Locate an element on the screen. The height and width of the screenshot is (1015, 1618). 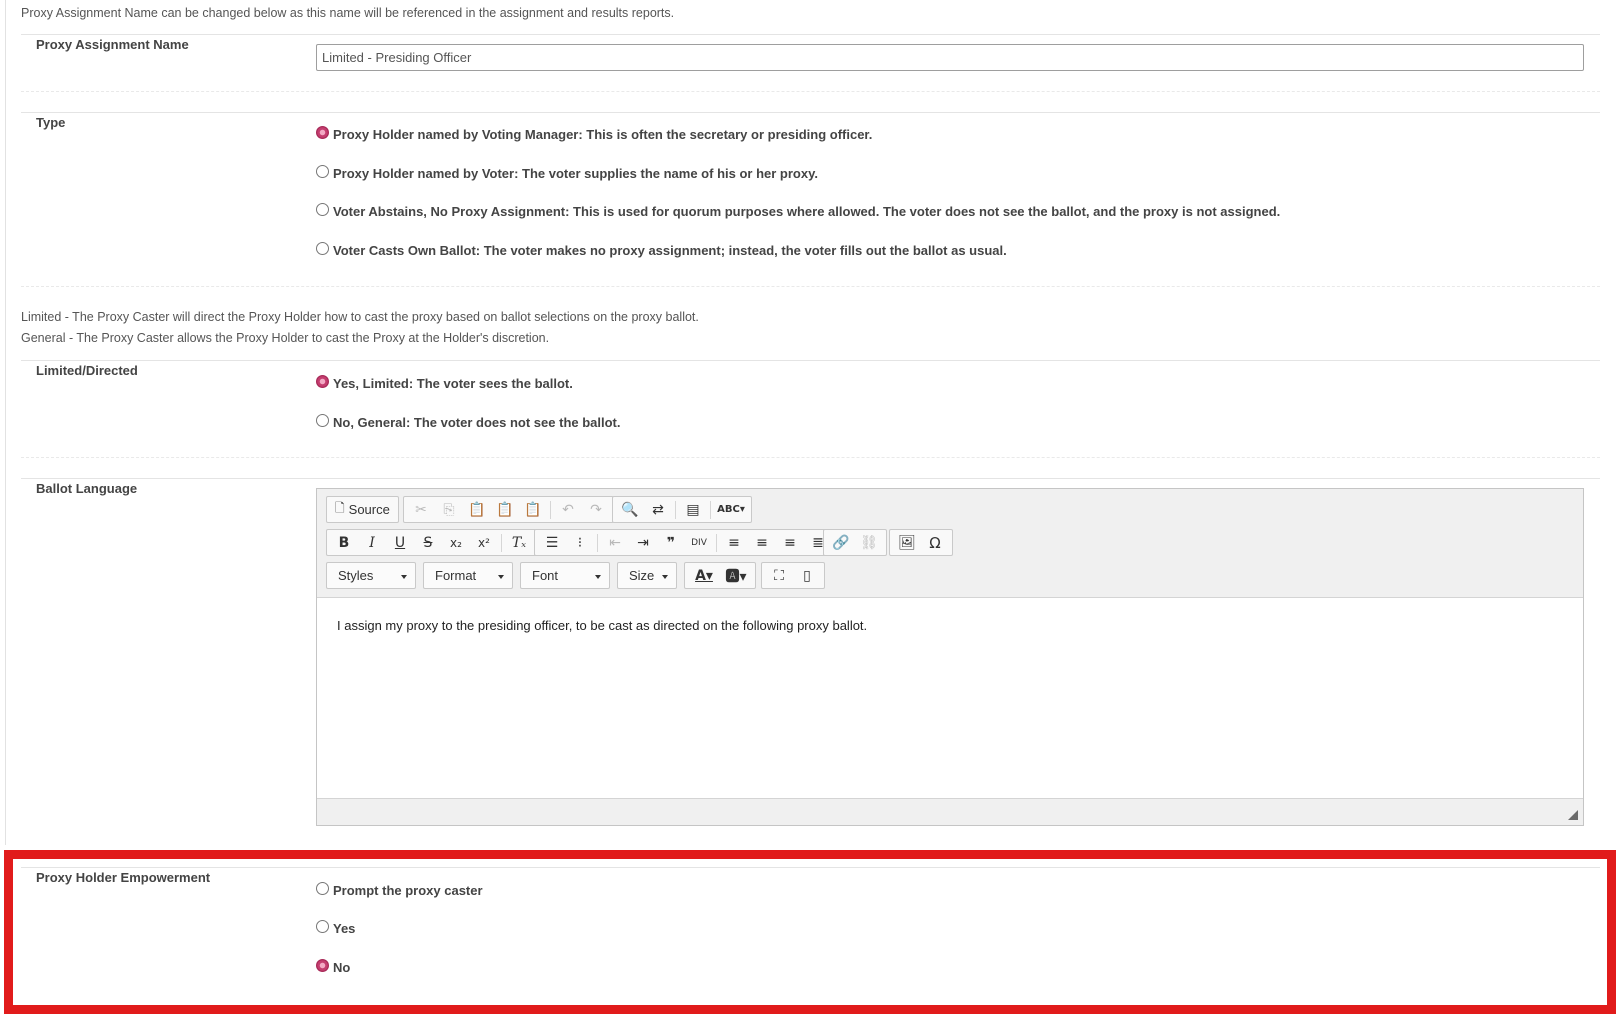
format-dropdown-label: Format is located at coordinates (456, 575).